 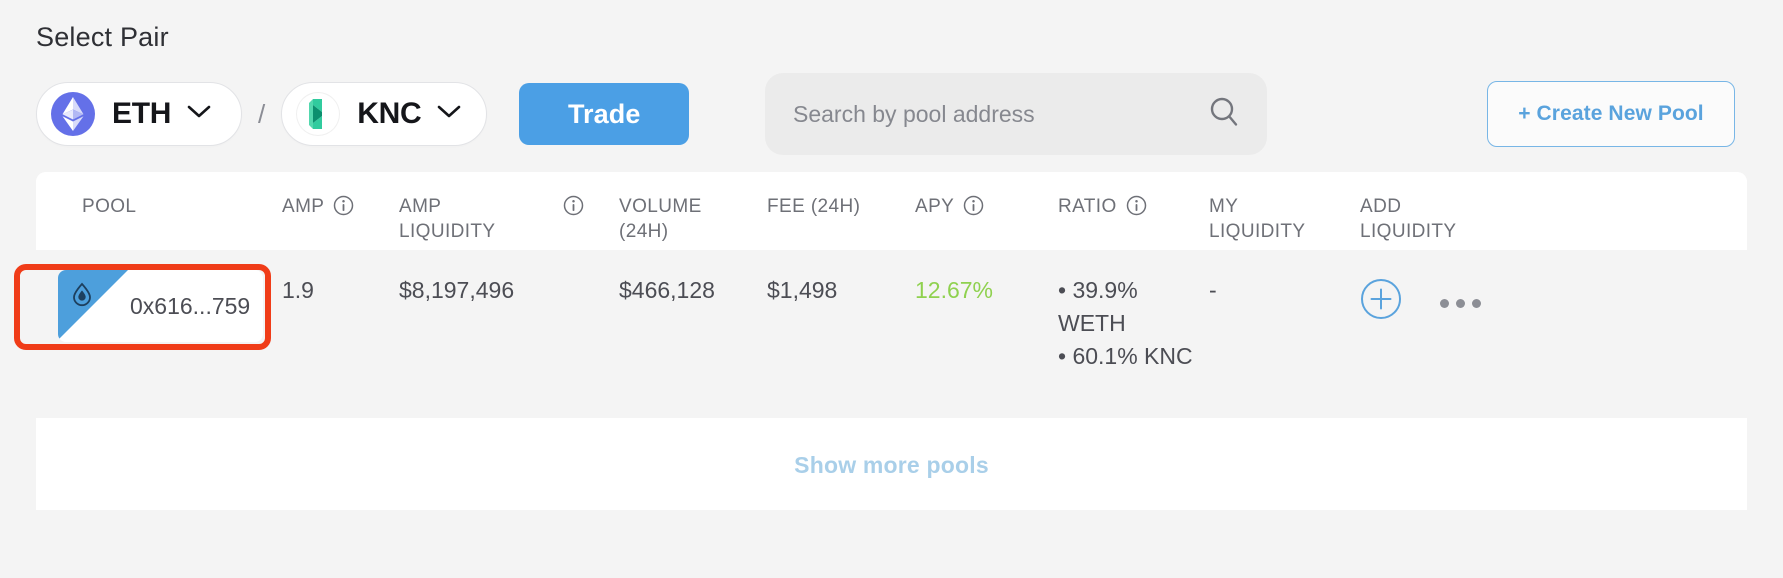 I want to click on search-pool-container, so click(x=1016, y=114).